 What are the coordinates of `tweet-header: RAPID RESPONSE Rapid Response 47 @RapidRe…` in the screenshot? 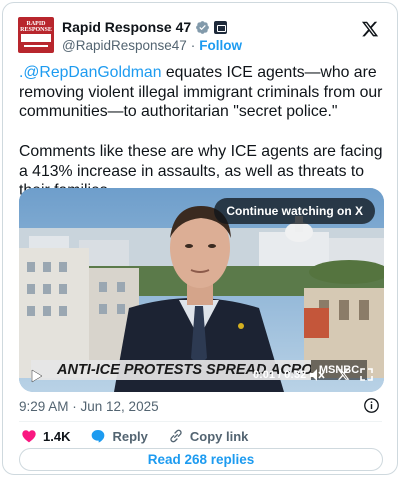 It's located at (200, 36).